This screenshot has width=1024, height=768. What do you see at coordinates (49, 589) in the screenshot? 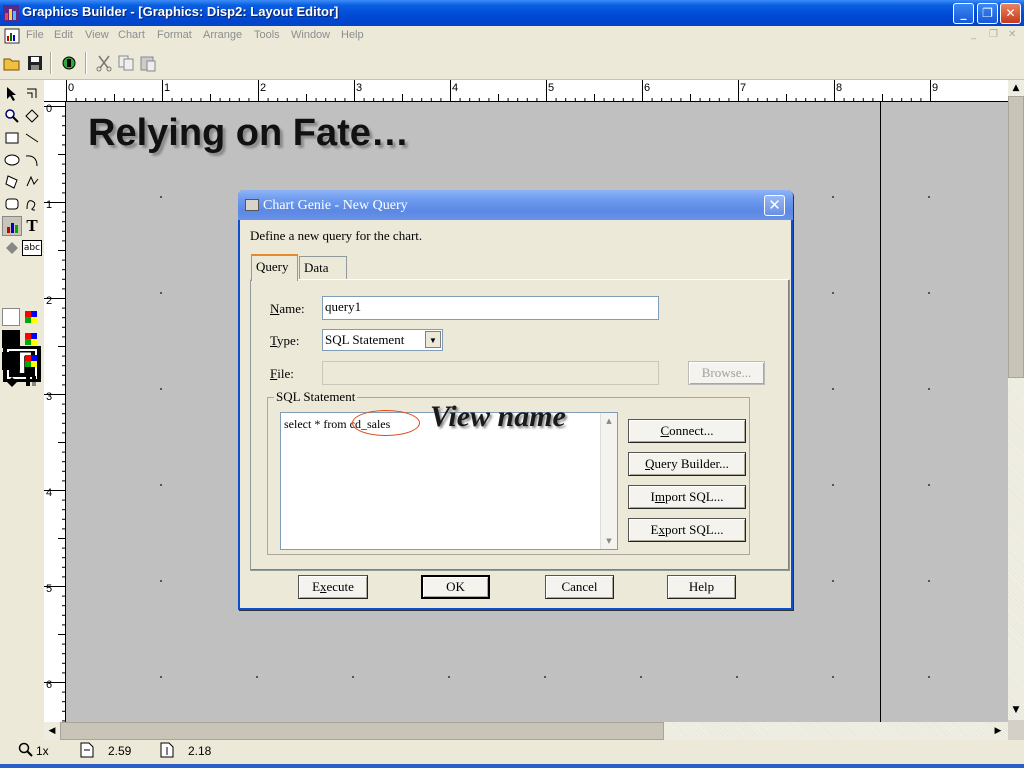
I see `ruler-label: 5` at bounding box center [49, 589].